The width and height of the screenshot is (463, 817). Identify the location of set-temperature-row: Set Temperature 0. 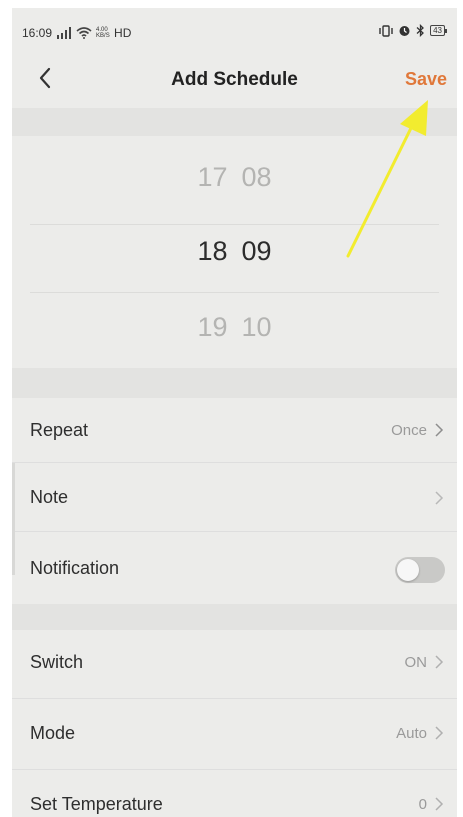
(234, 793).